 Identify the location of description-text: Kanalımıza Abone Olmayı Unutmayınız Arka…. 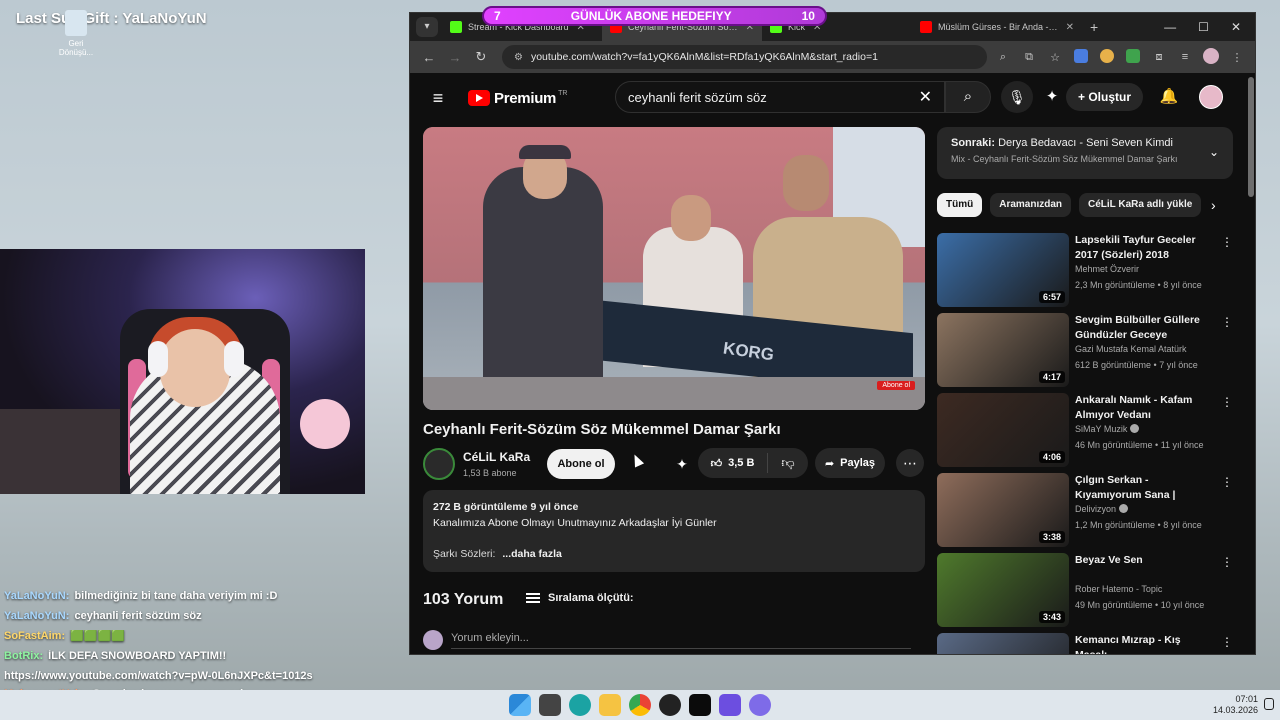
(575, 523).